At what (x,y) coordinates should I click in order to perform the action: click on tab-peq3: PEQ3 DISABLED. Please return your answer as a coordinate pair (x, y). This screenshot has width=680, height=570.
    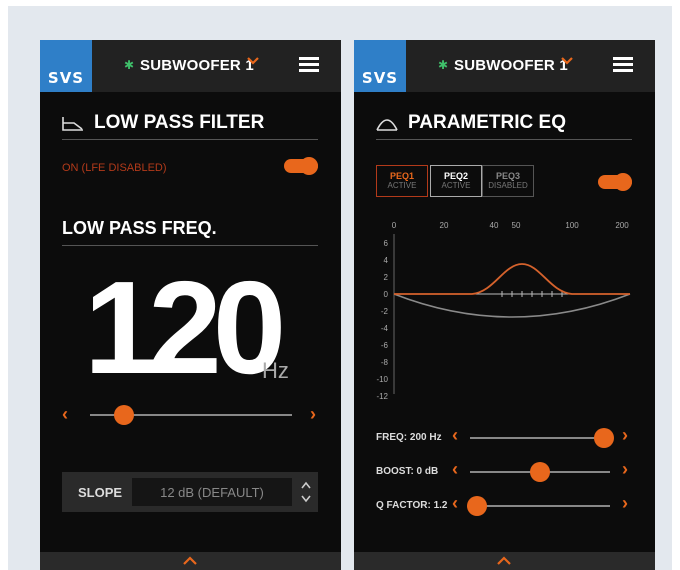
    Looking at the image, I should click on (508, 181).